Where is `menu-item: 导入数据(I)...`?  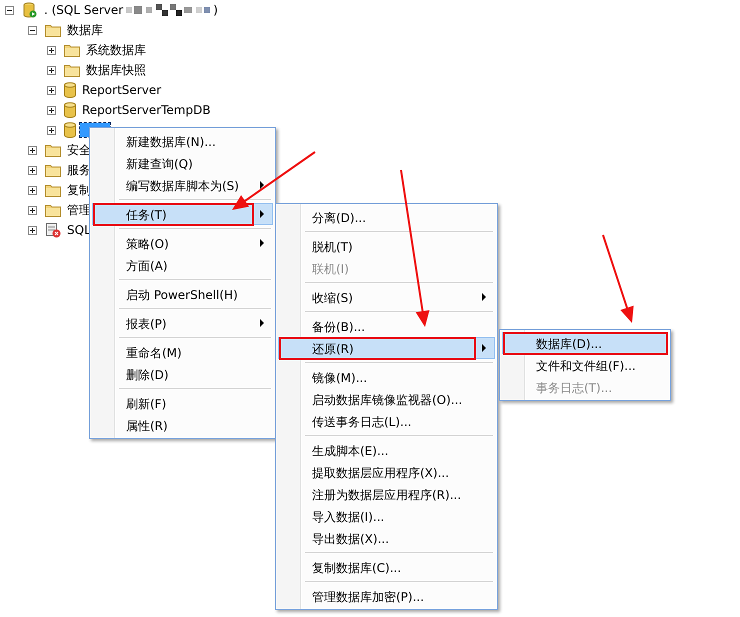
menu-item: 导入数据(I)... is located at coordinates (386, 516).